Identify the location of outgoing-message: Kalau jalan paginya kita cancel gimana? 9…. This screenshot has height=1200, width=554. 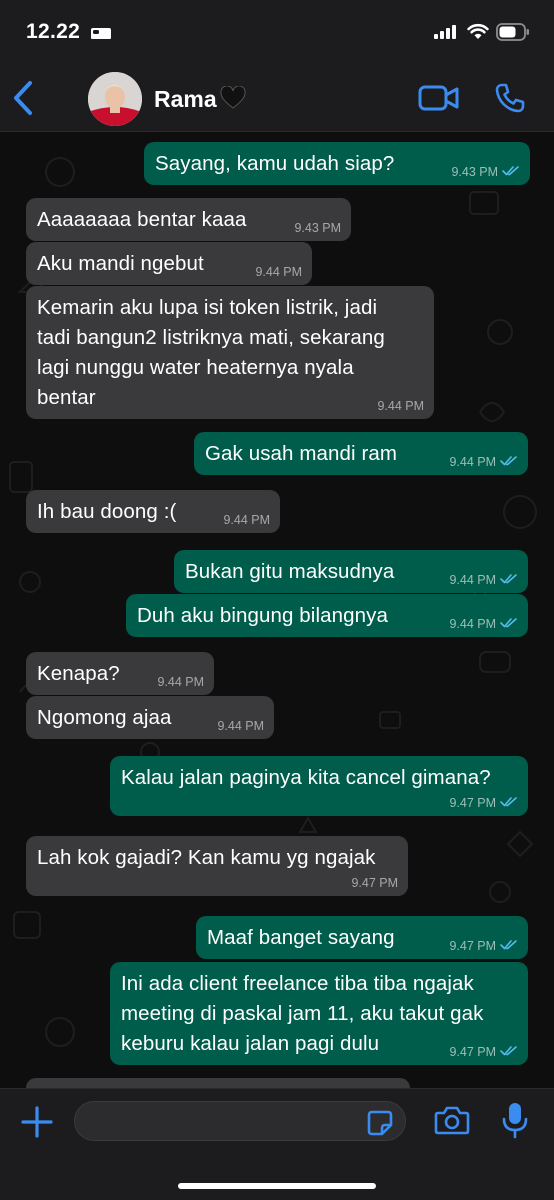
(319, 786).